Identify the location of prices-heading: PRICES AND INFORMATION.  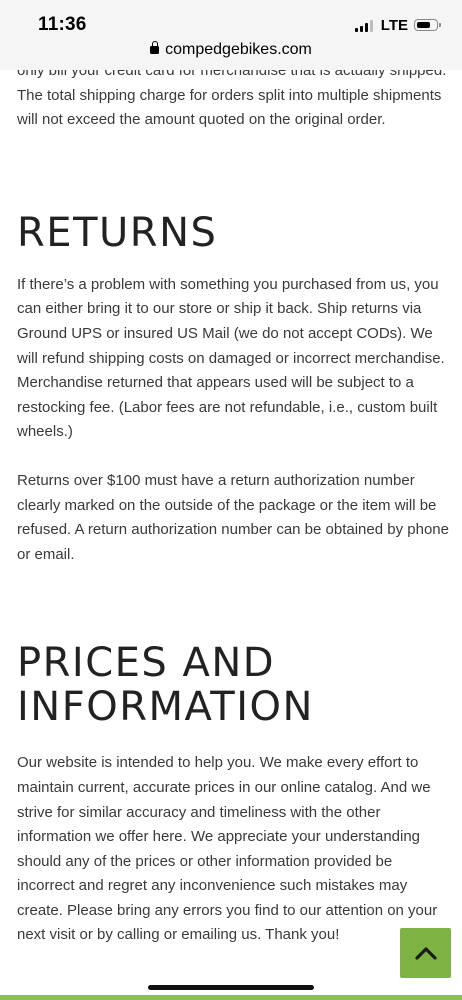
(165, 685).